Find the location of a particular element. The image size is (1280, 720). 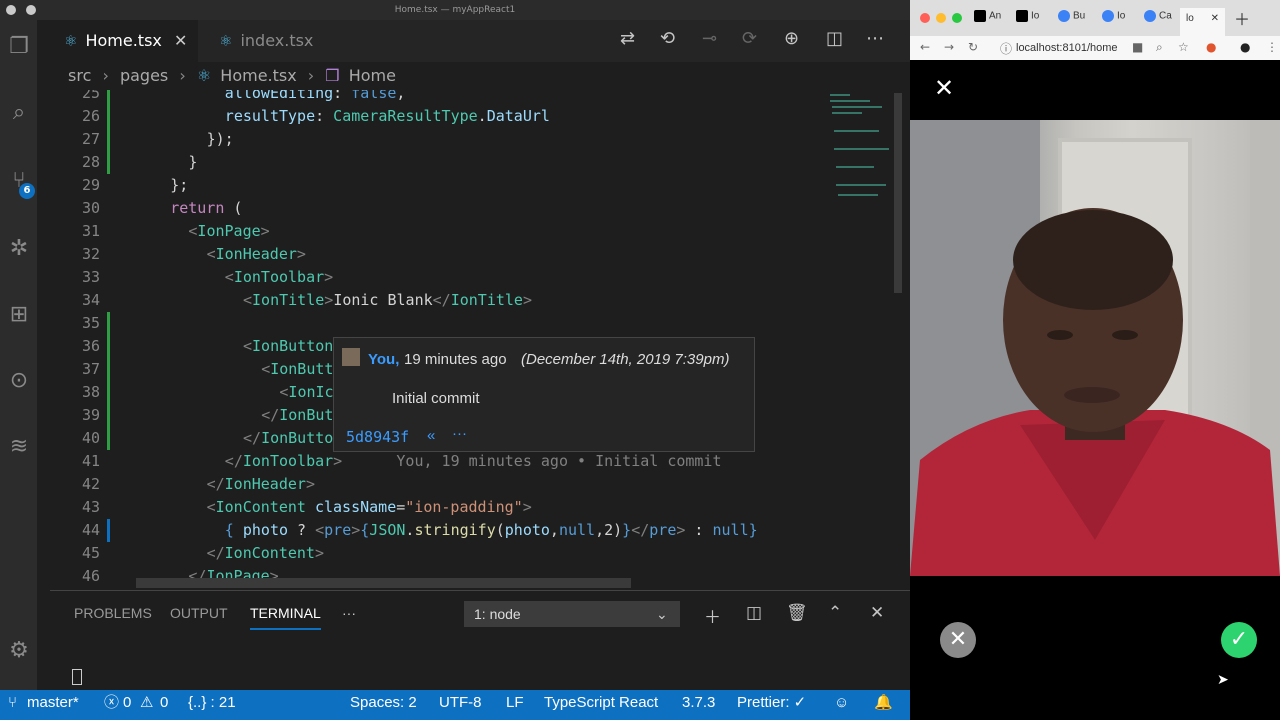

breadcrumb-file: Home.tsx is located at coordinates (258, 75).